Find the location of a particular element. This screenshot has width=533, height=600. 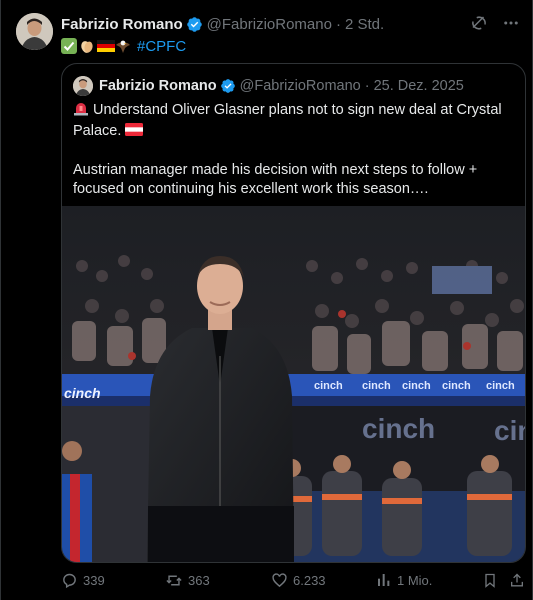

reply-icon is located at coordinates (69, 580).